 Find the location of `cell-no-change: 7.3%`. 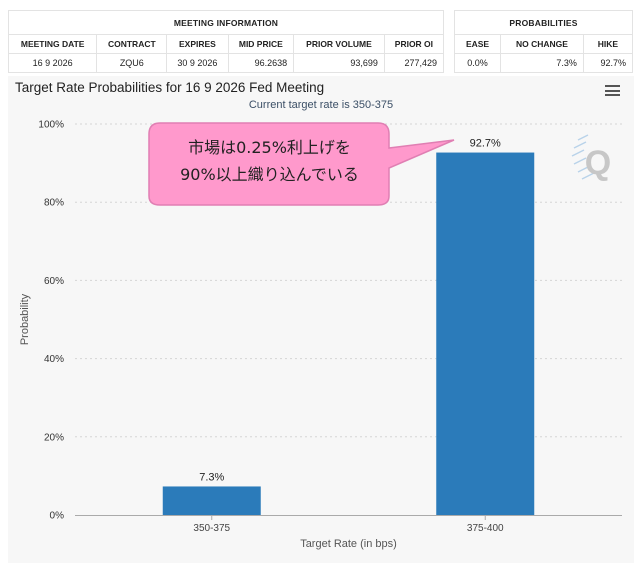

cell-no-change: 7.3% is located at coordinates (542, 63).